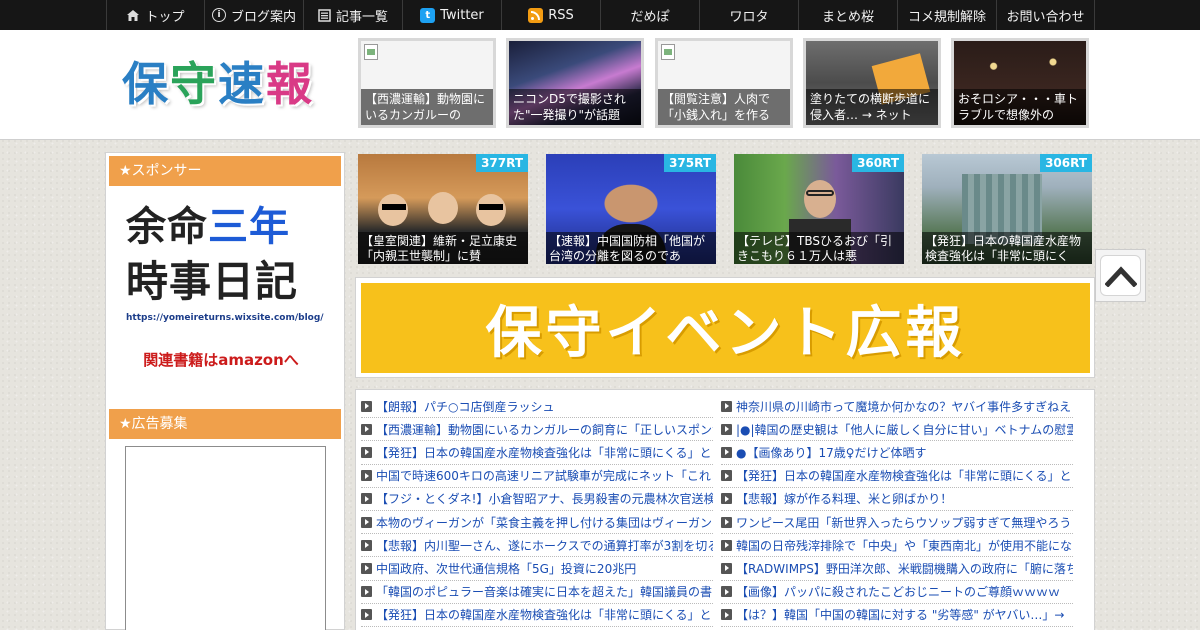  I want to click on list-item-title: 【は？】韓国「中国の韓国に対する "劣等感" がヤバい…」→, so click(900, 615).